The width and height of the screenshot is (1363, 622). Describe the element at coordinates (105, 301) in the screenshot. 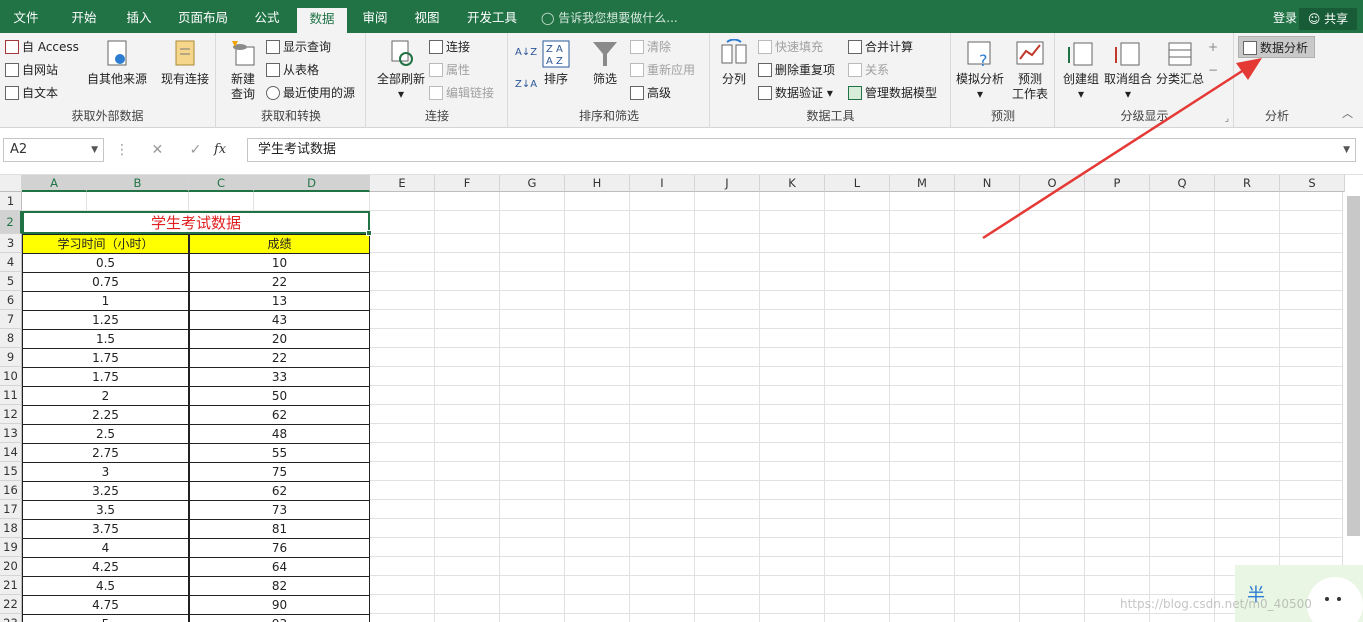

I see `data-cell-hours: 1` at that location.